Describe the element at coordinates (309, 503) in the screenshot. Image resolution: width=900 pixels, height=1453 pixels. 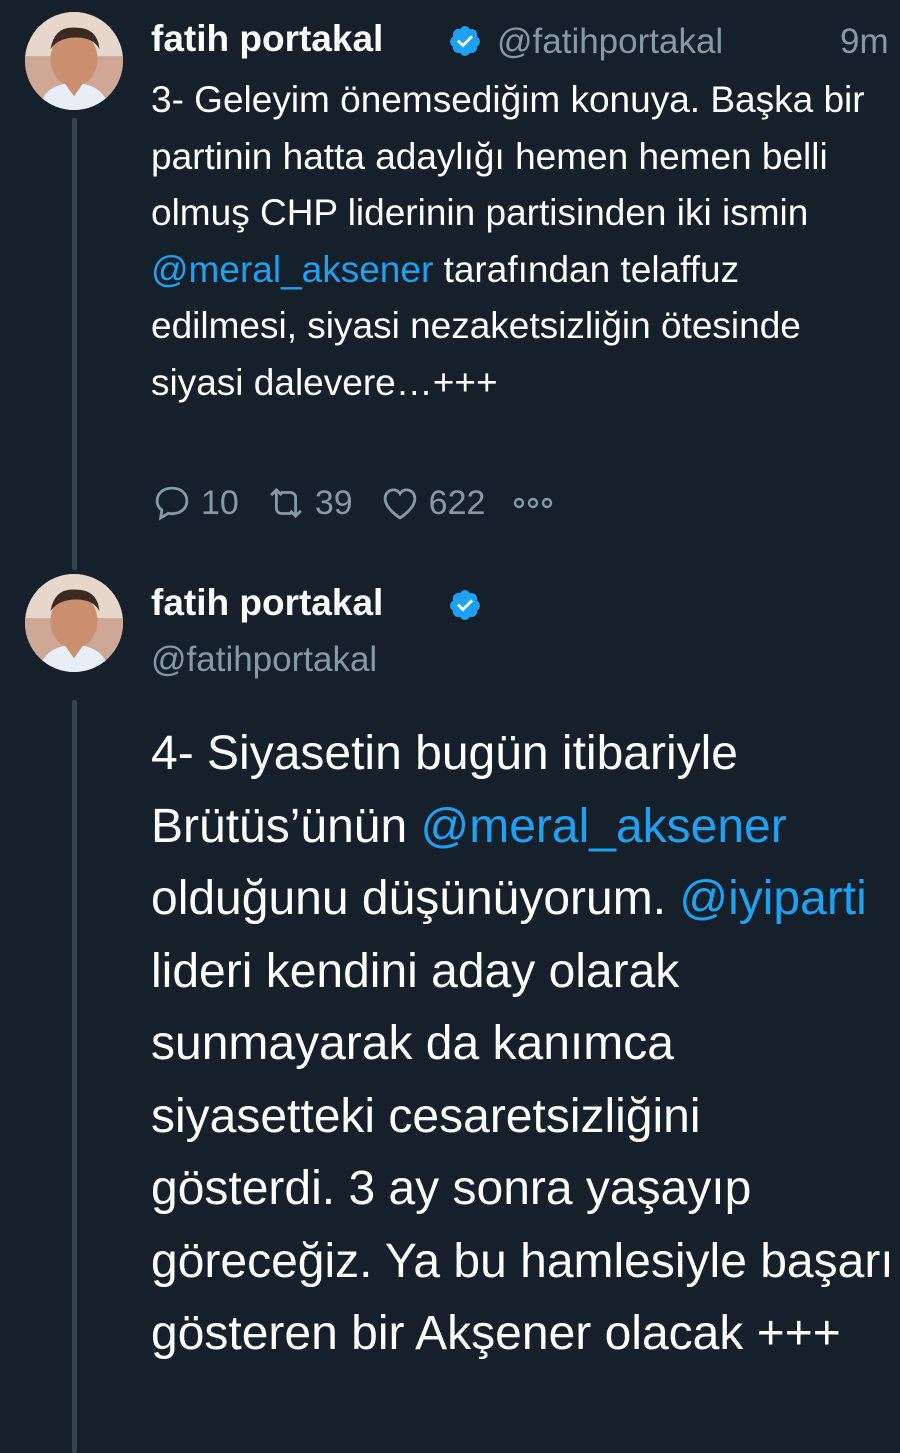
I see `retweet-button: 39` at that location.